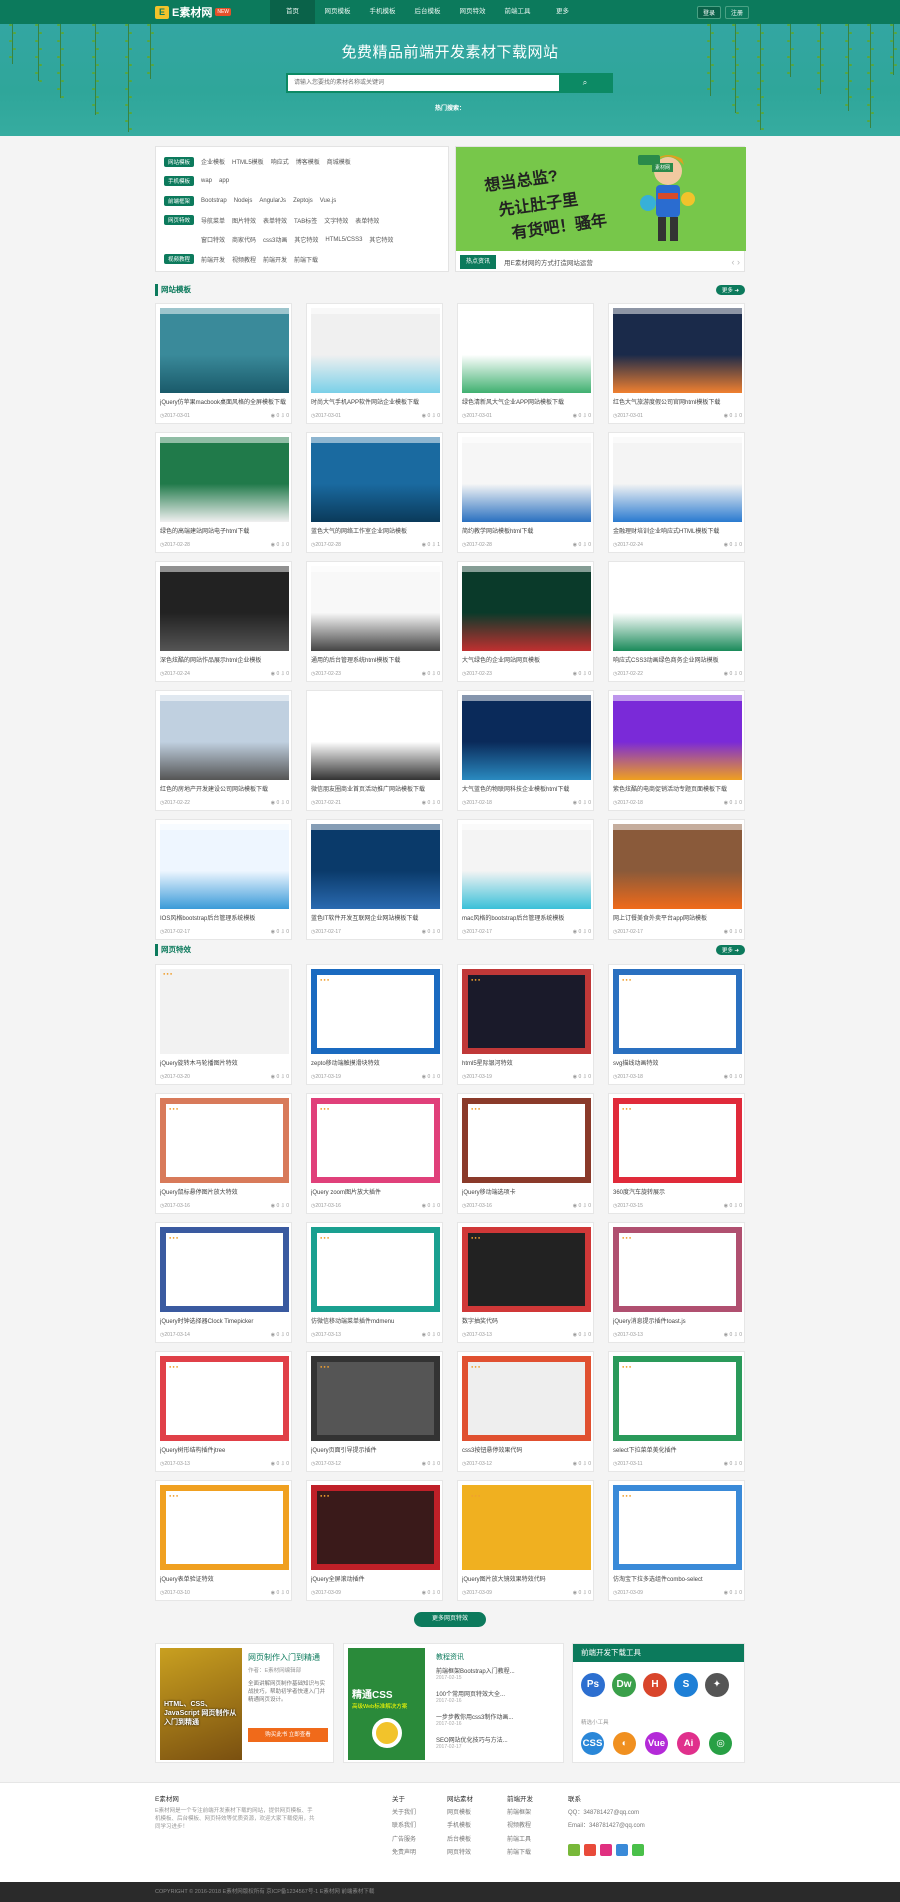 The height and width of the screenshot is (1902, 900). What do you see at coordinates (308, 161) in the screenshot?
I see `category-link: 博客模板` at bounding box center [308, 161].